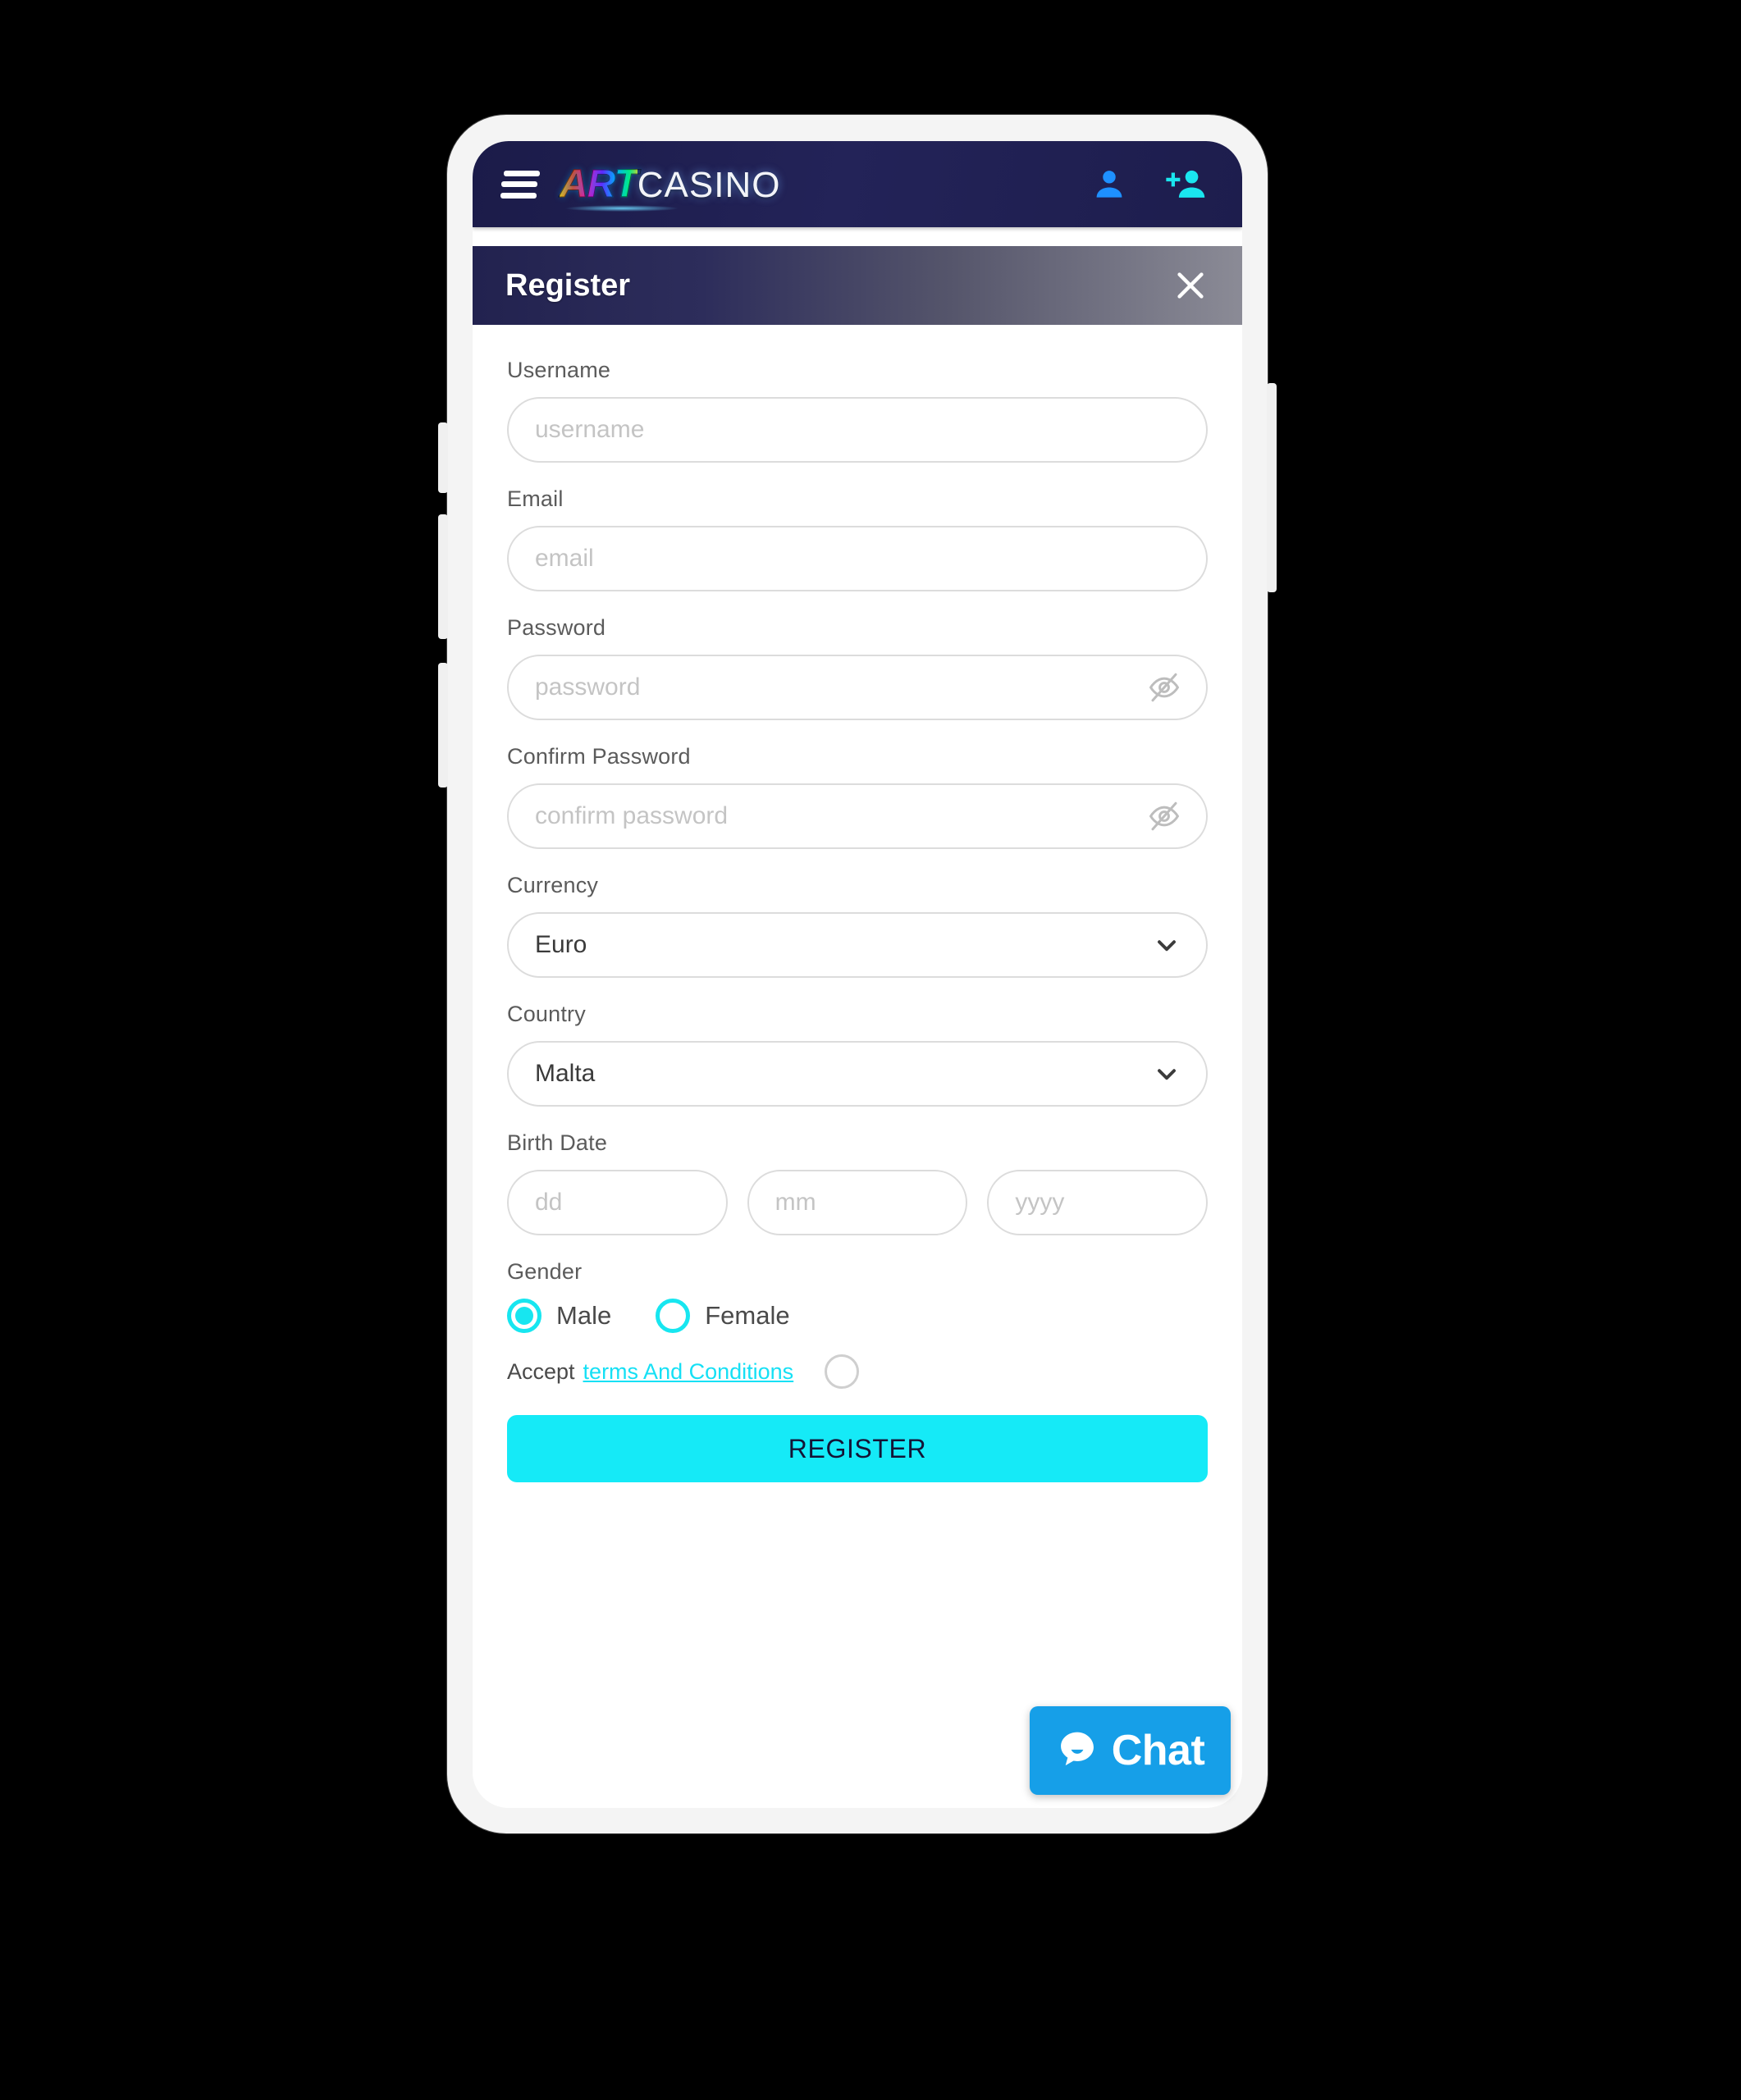  I want to click on radio-dot, so click(524, 1316).